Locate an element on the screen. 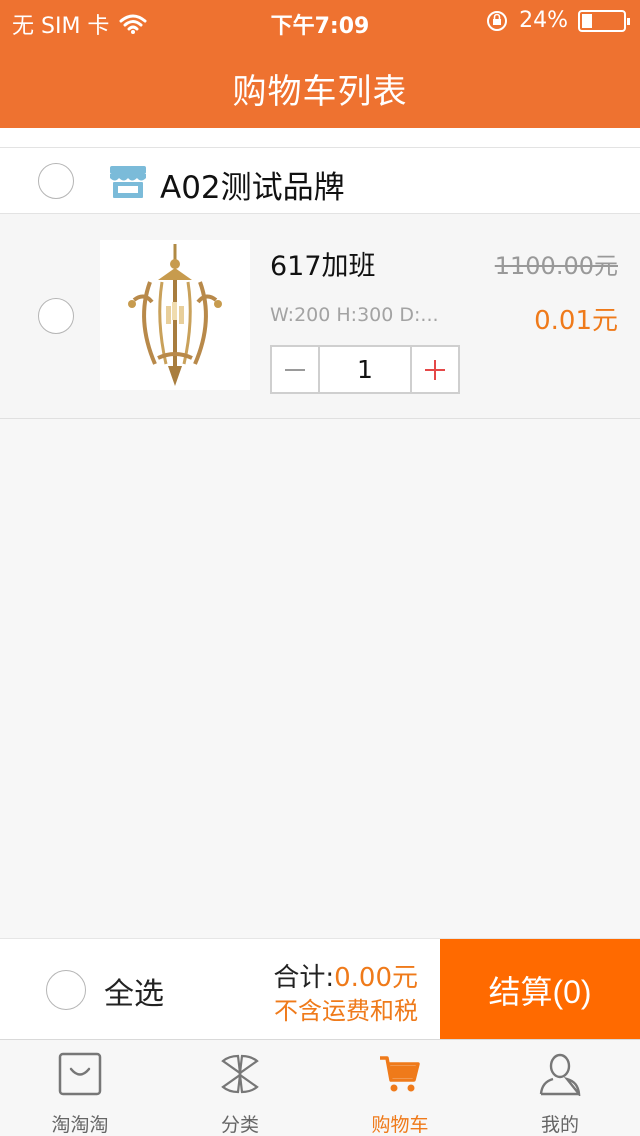 The image size is (640, 1136). product-image is located at coordinates (175, 315).